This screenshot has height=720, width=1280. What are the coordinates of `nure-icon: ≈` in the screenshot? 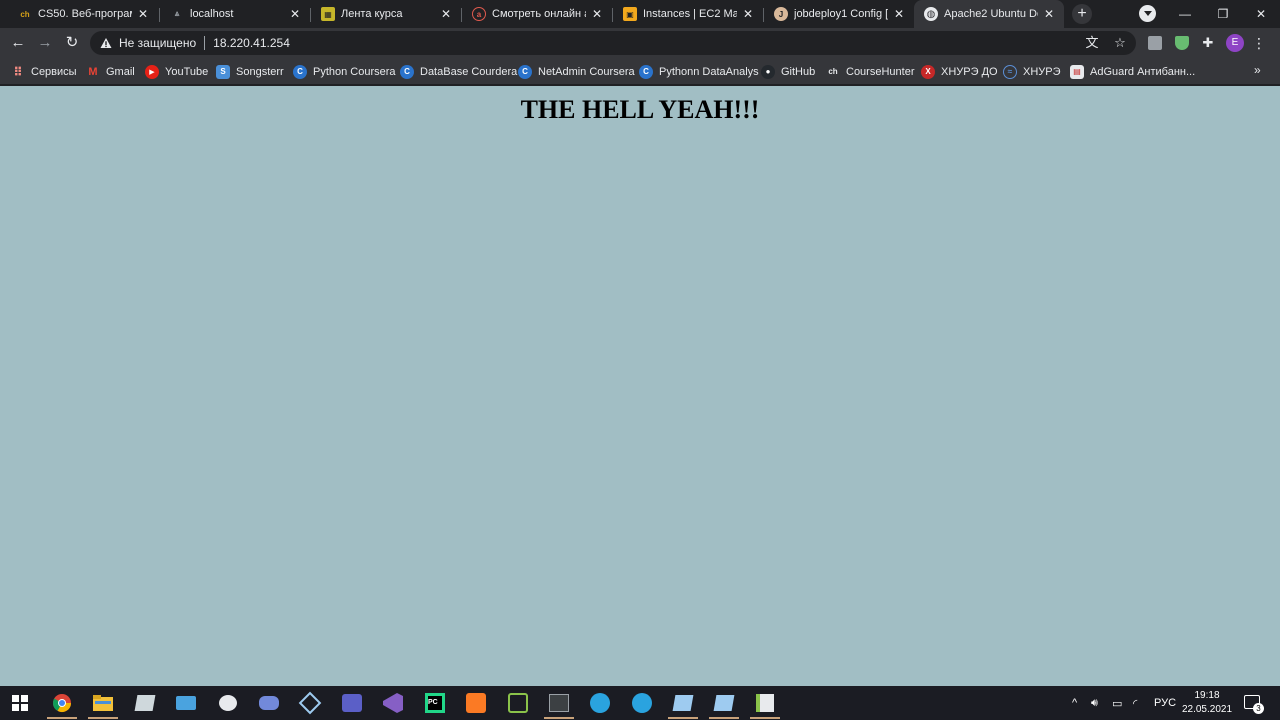 It's located at (1010, 71).